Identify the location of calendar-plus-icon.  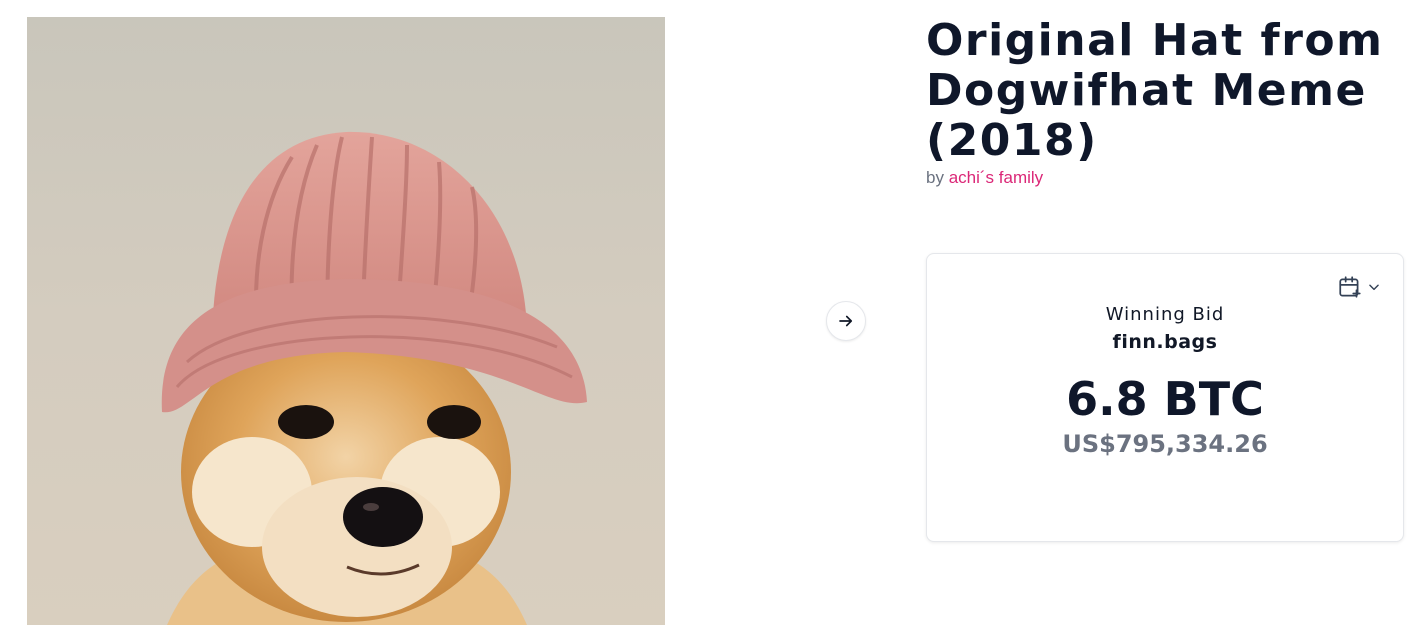
(1350, 287).